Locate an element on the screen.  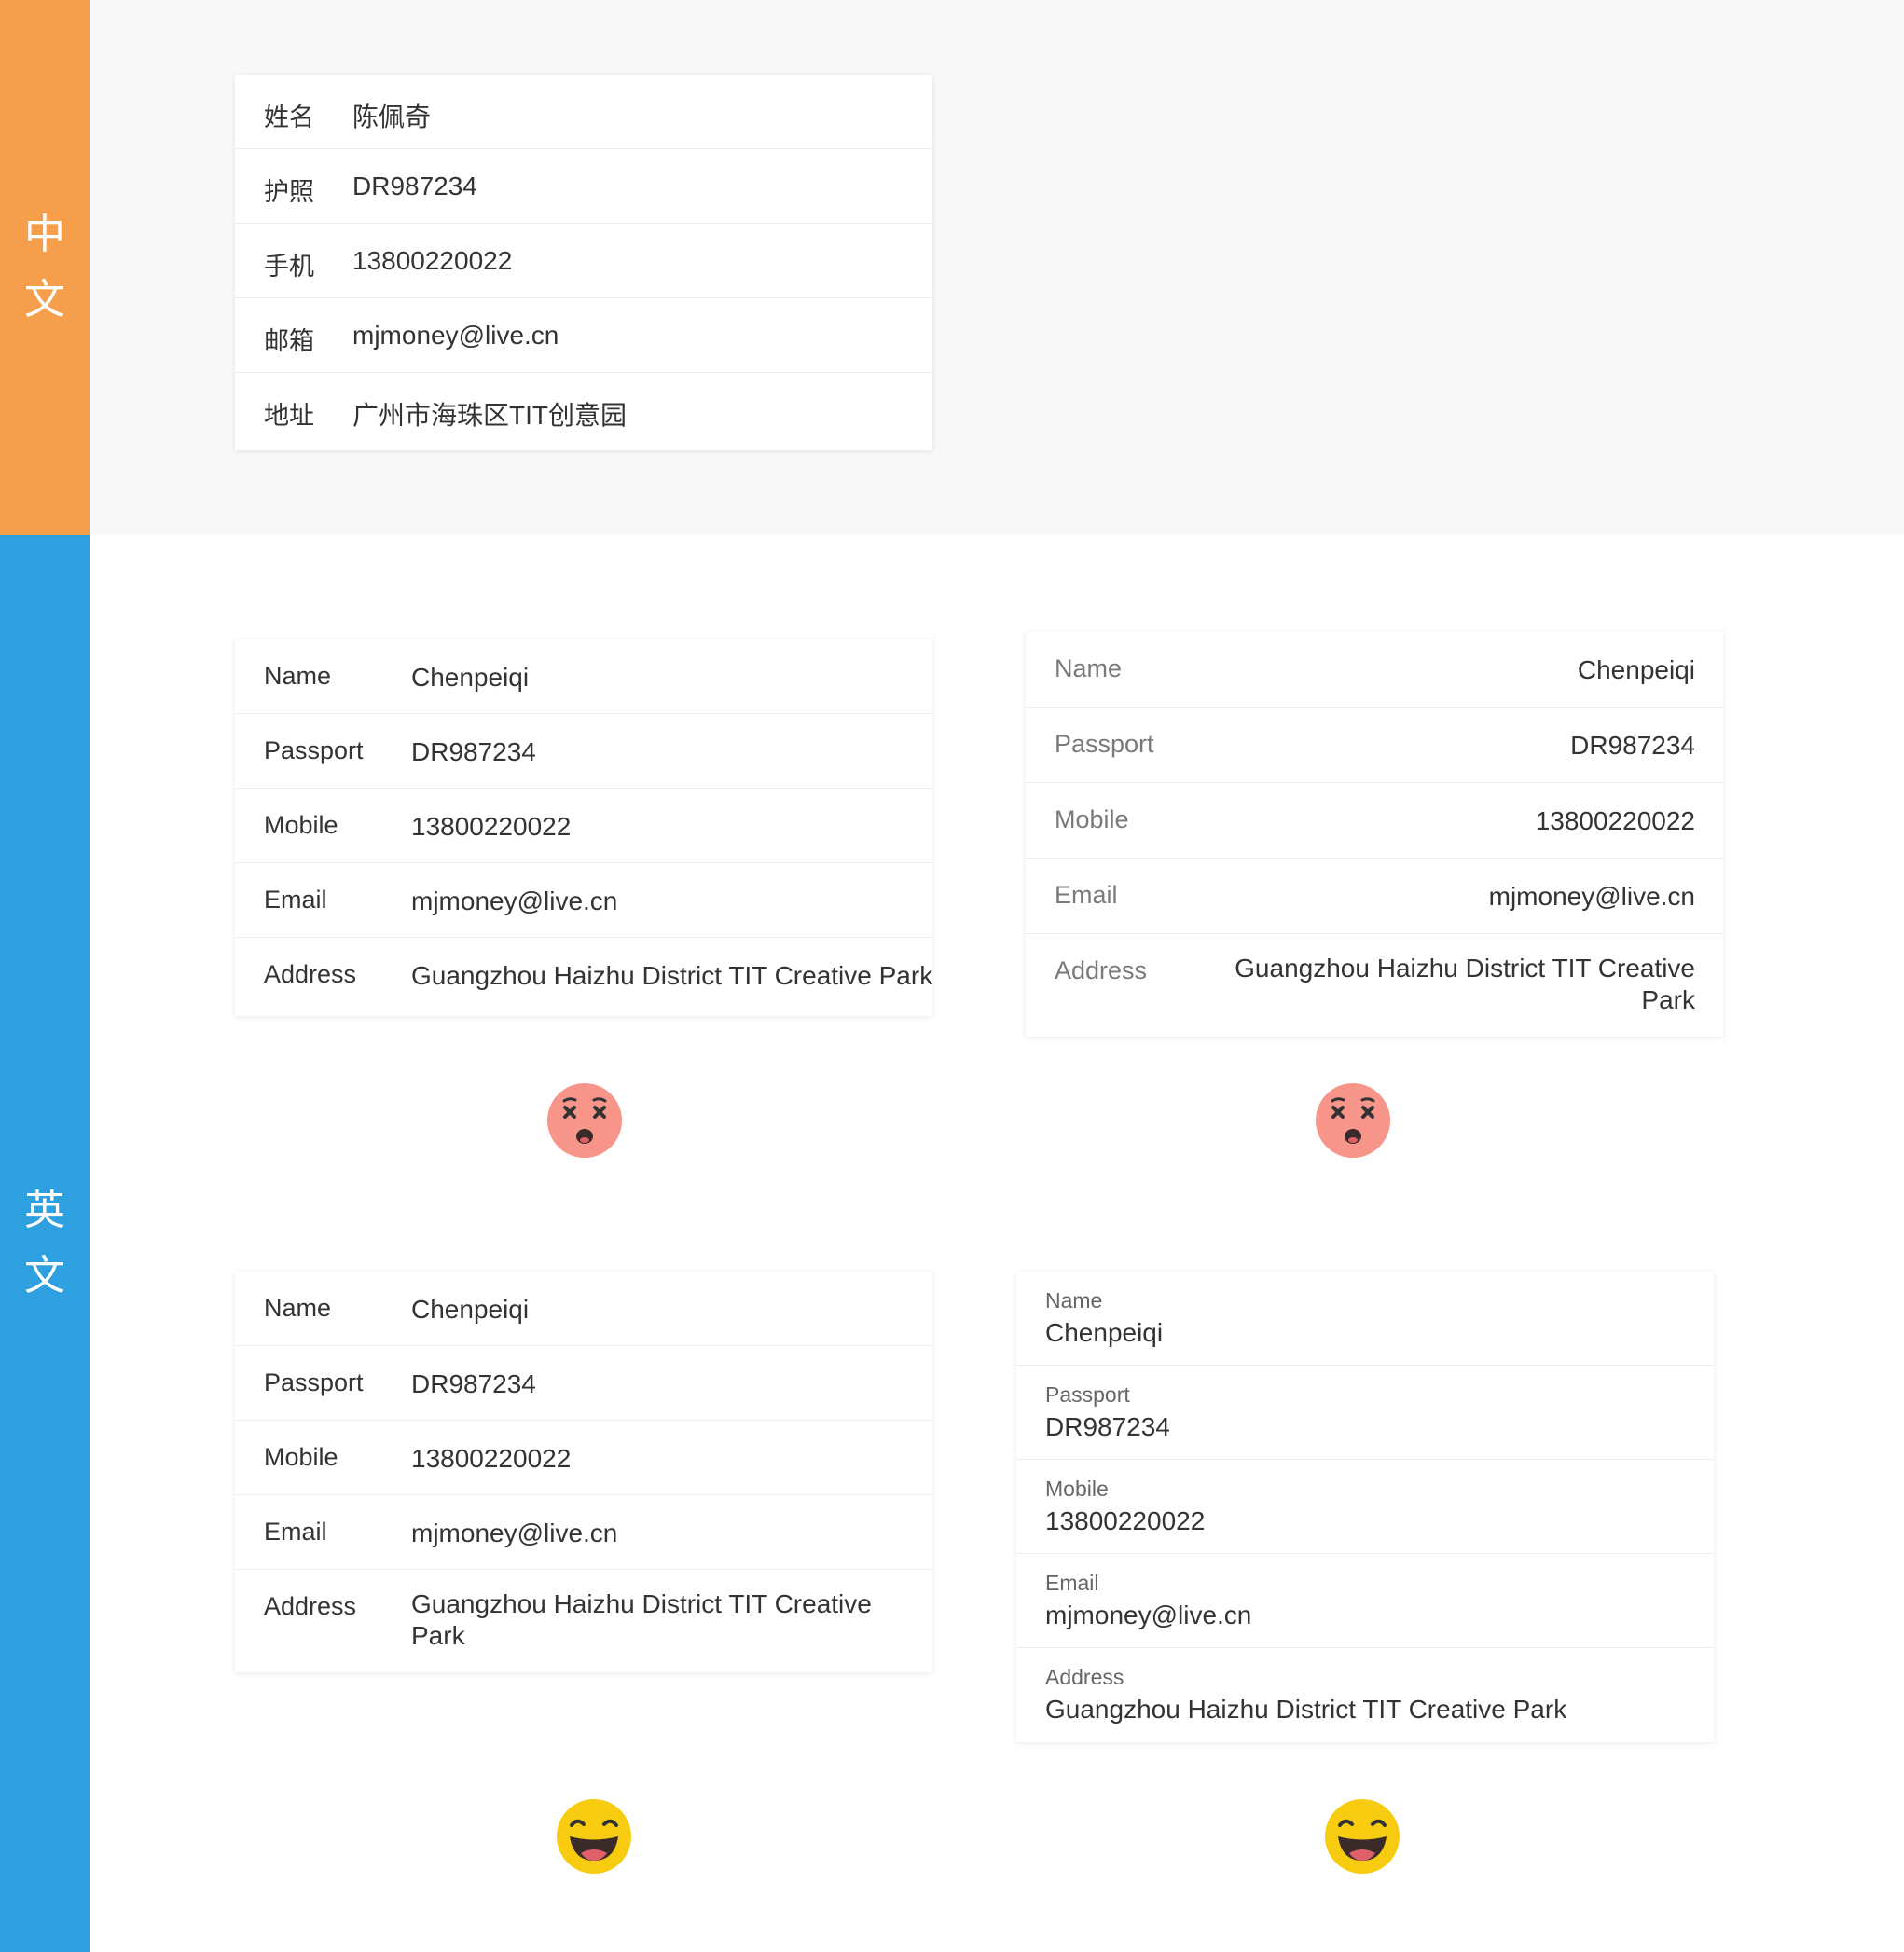
english-sidebar: 英文 is located at coordinates (45, 1243).